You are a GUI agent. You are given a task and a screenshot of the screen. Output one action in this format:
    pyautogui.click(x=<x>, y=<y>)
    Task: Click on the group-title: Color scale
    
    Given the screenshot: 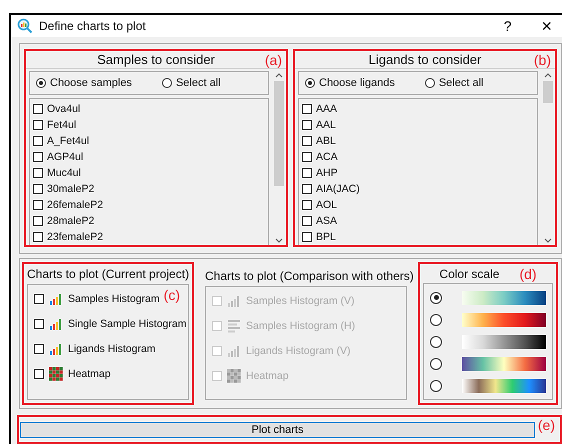 What is the action you would take?
    pyautogui.click(x=469, y=273)
    